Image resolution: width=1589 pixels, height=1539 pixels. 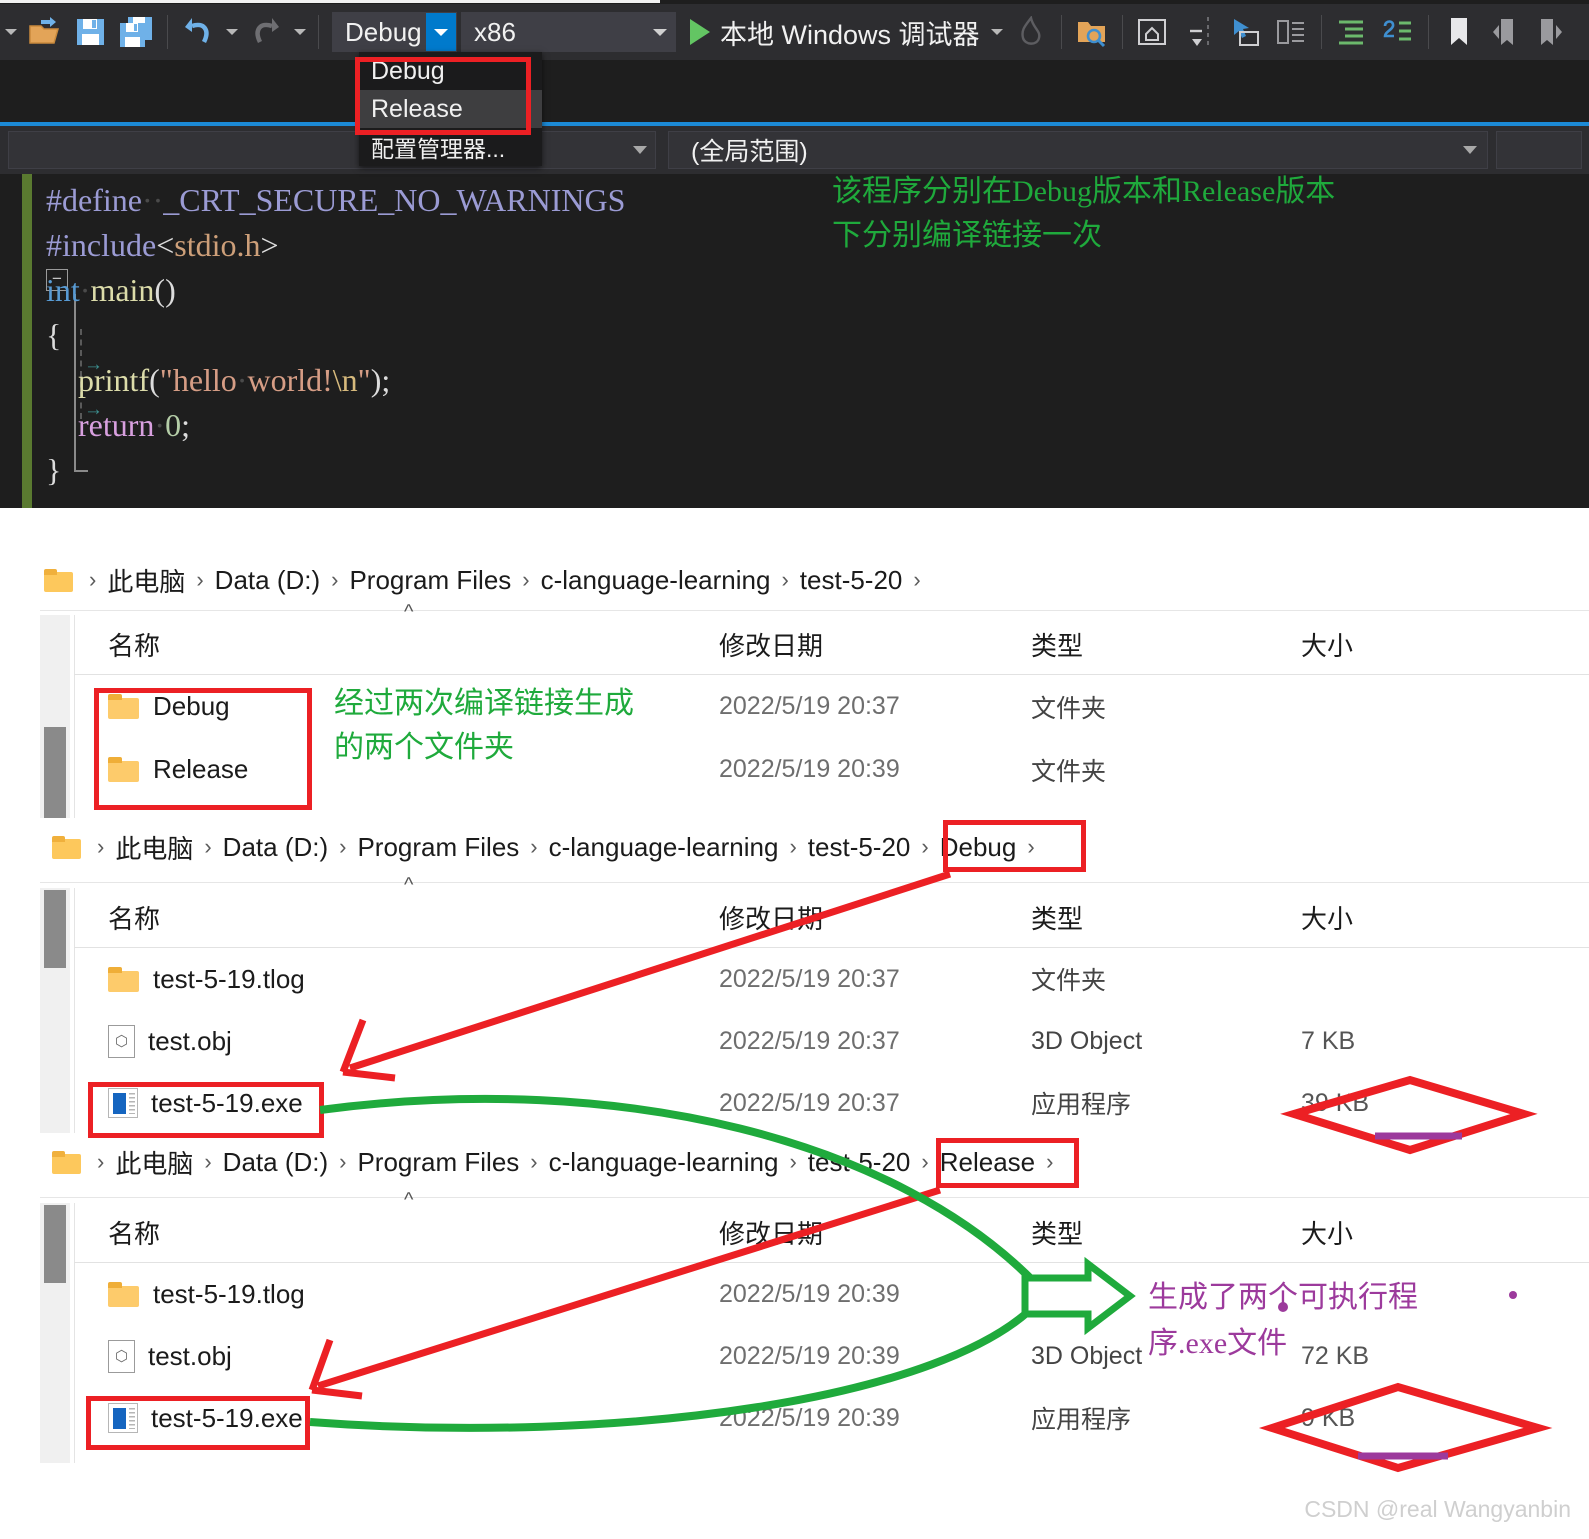 I want to click on table-row: Release 2022/5/19 20:39 文件夹, so click(x=831, y=769).